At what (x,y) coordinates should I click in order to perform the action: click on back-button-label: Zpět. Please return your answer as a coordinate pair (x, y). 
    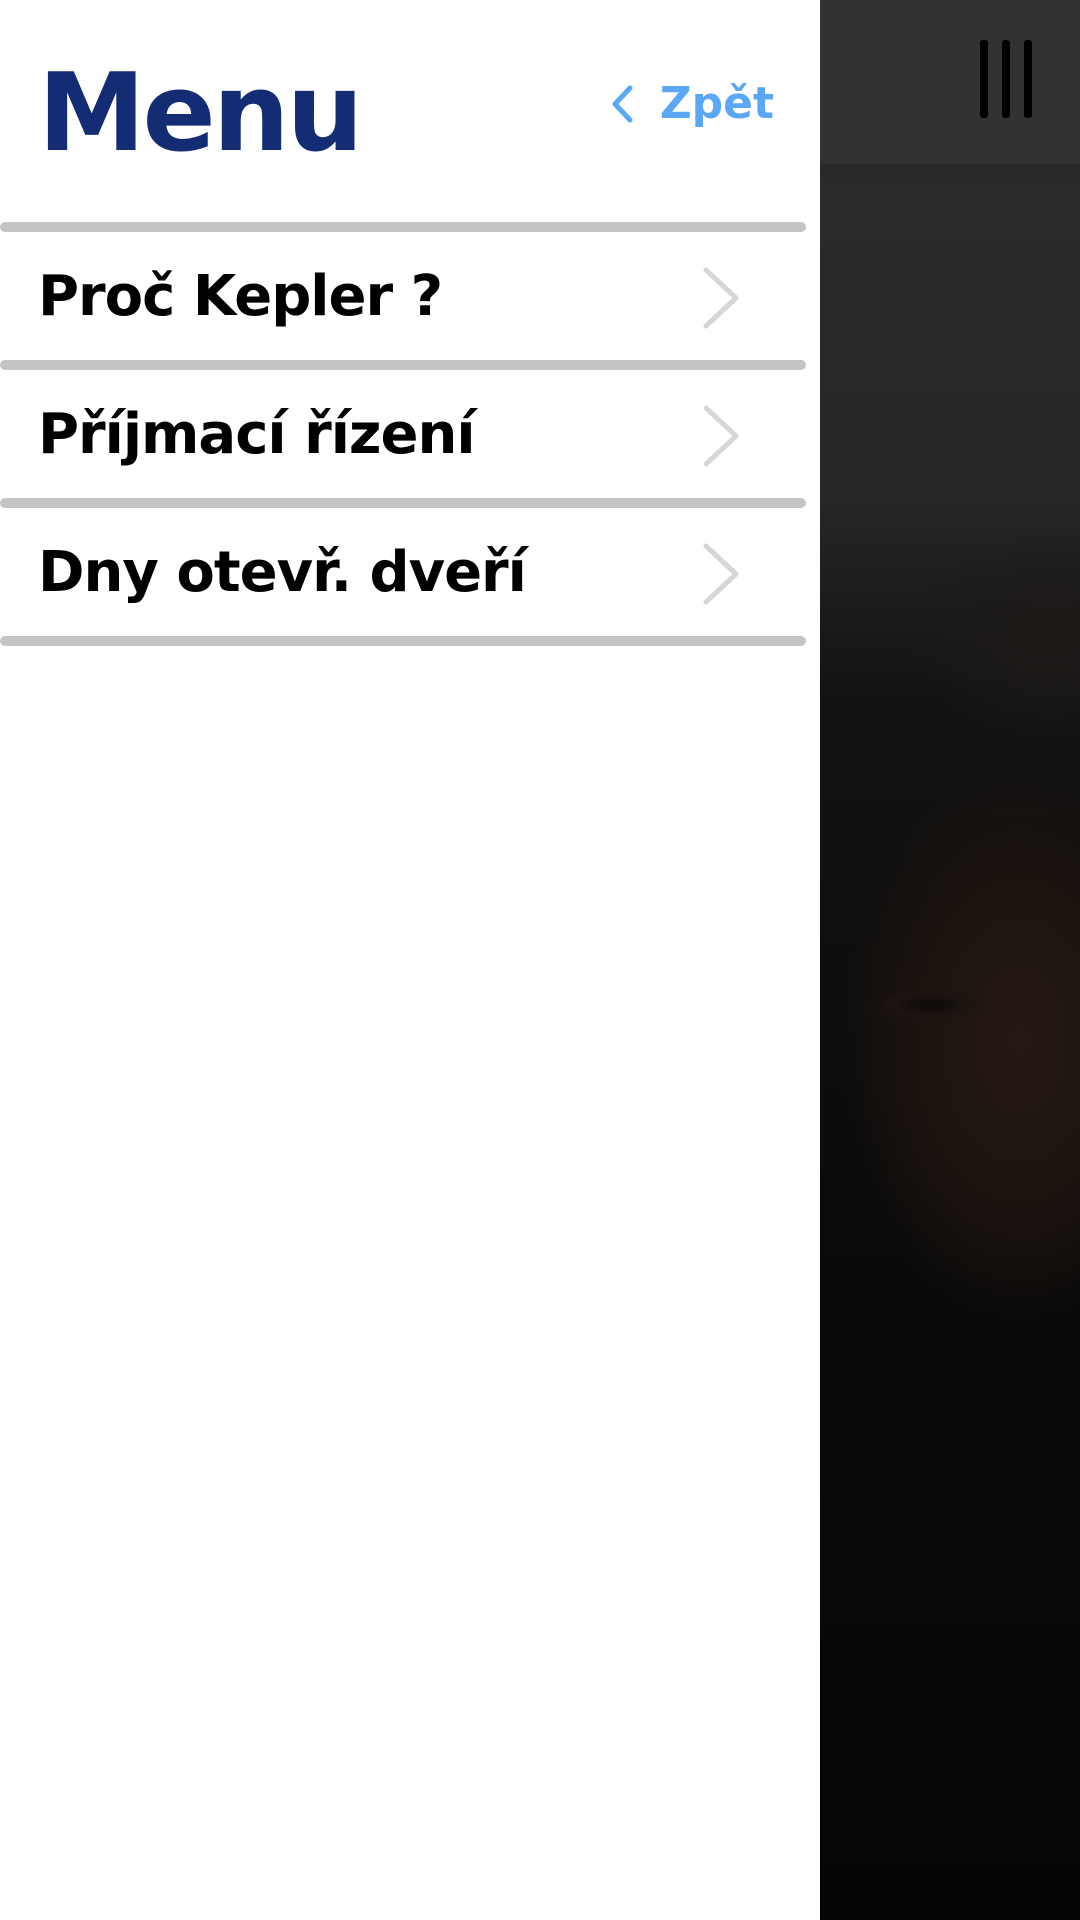
    Looking at the image, I should click on (716, 103).